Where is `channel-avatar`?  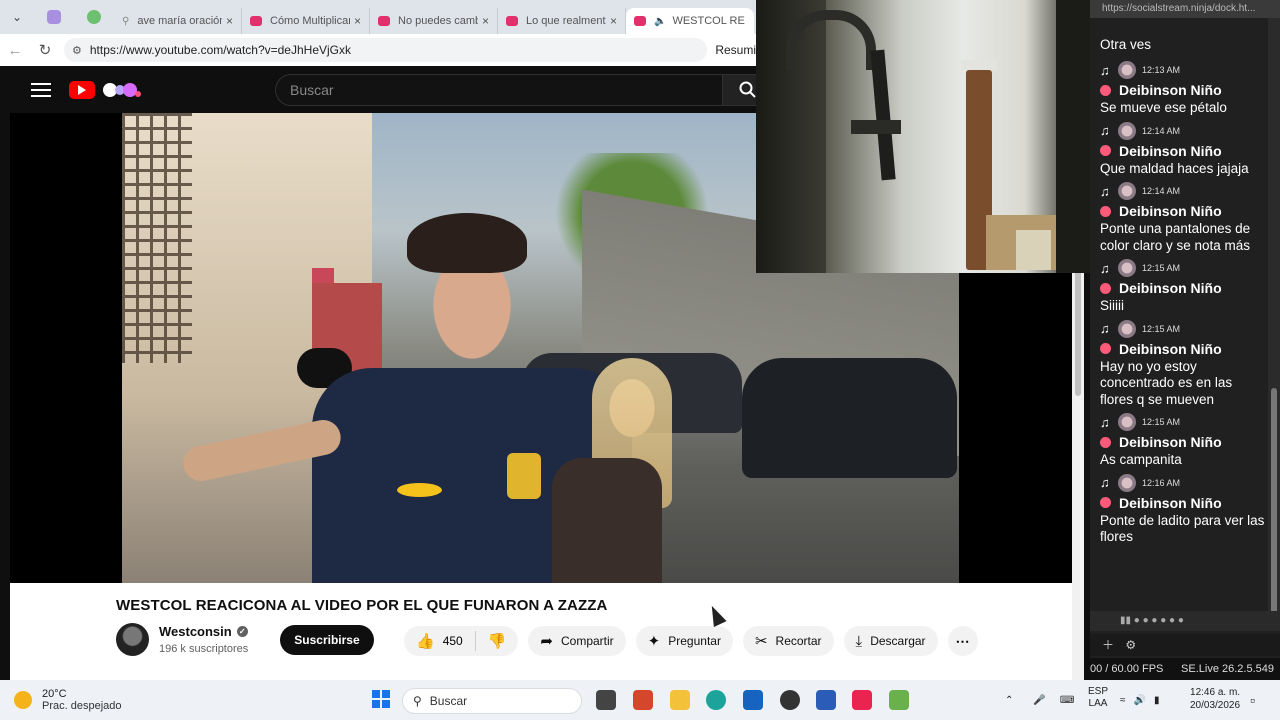 channel-avatar is located at coordinates (132, 639).